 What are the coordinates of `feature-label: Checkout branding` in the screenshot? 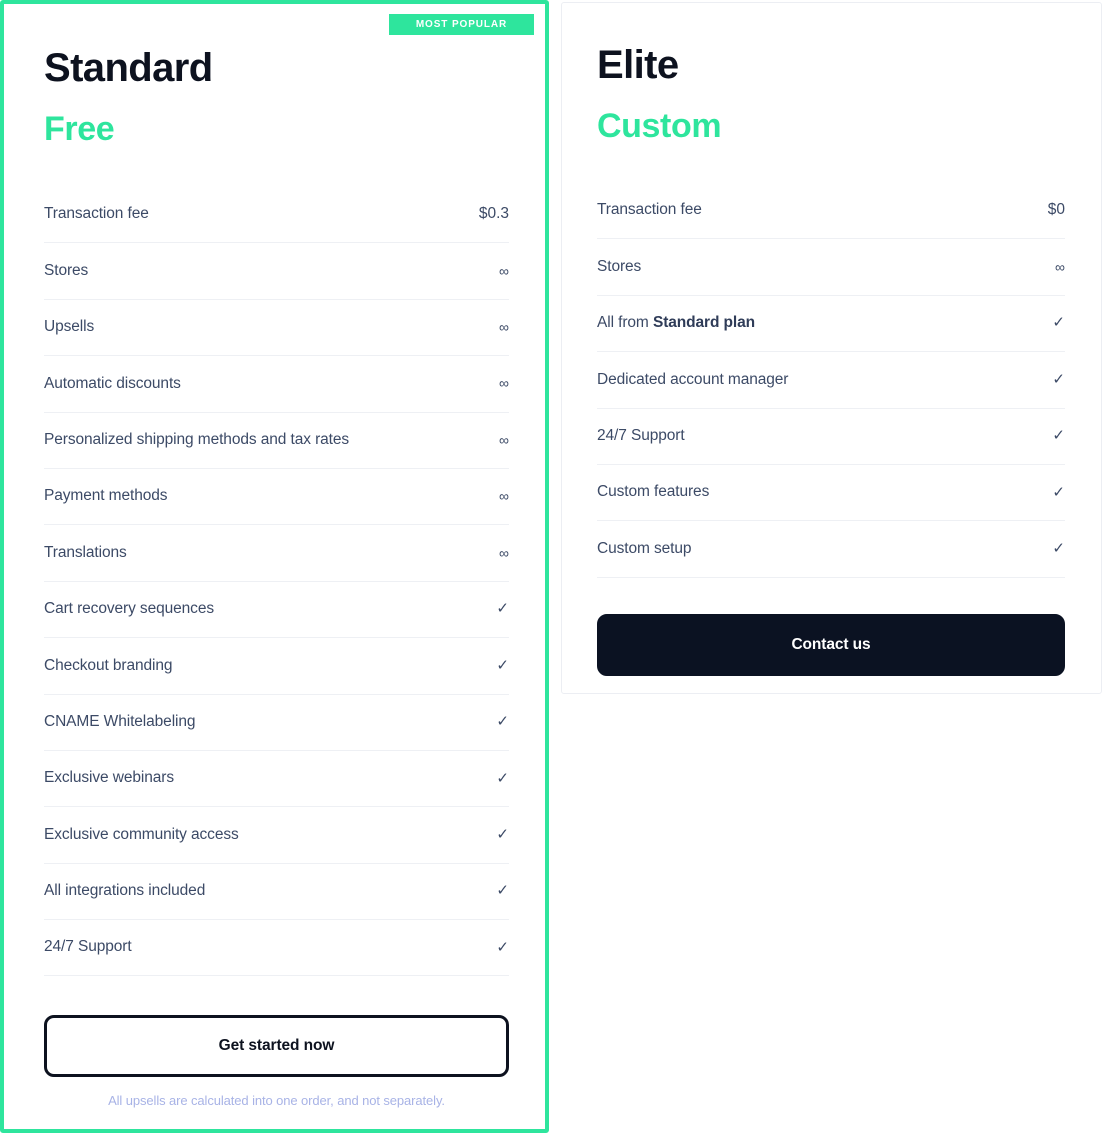 It's located at (108, 665).